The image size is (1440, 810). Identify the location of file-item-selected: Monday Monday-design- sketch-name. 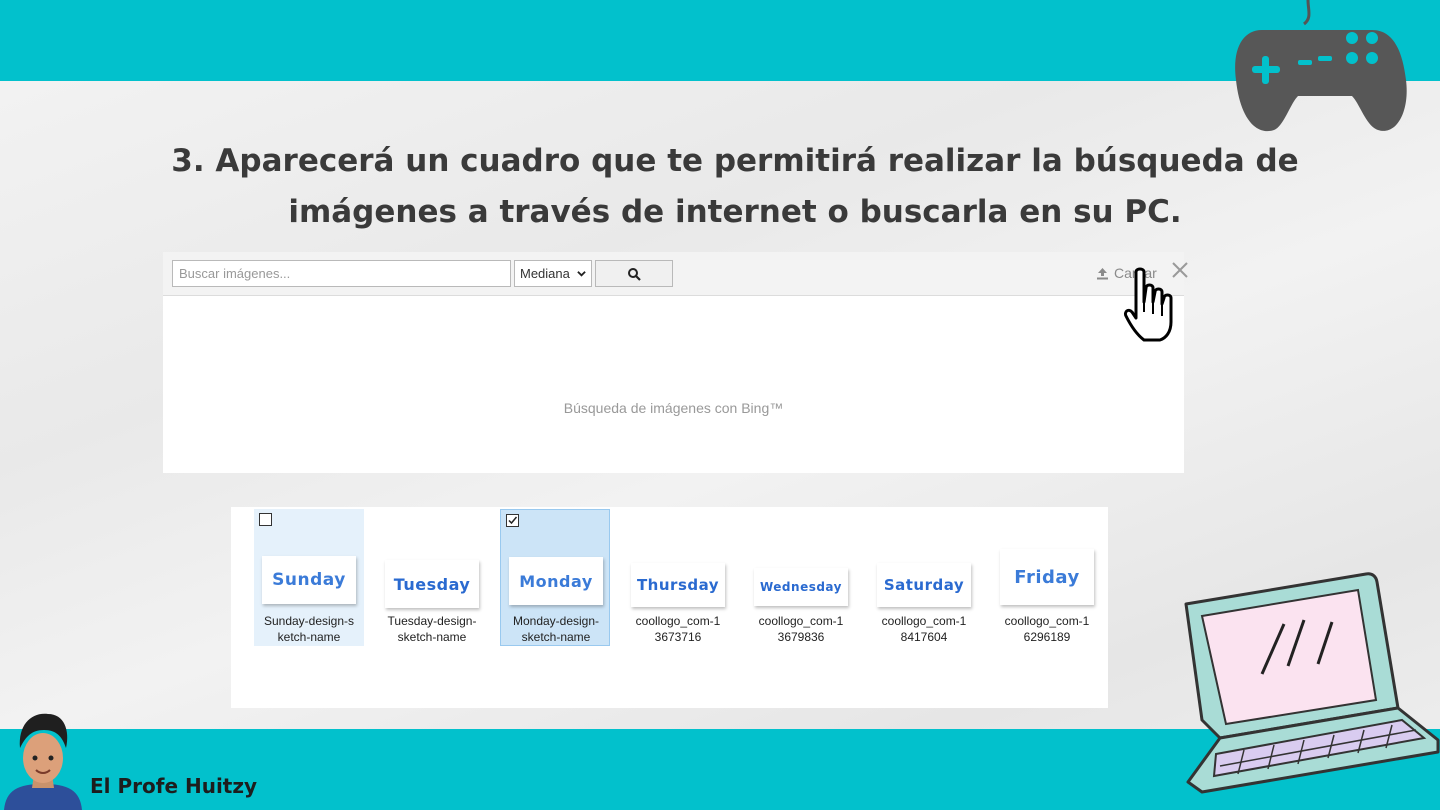
(555, 577).